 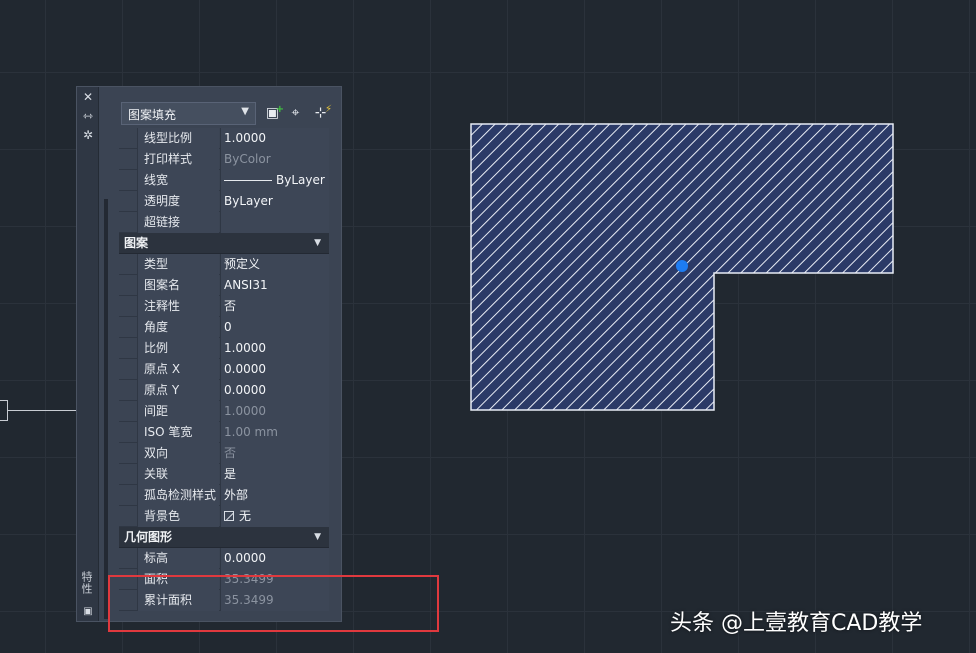 I want to click on property-row: 类型 预定义, so click(x=224, y=264).